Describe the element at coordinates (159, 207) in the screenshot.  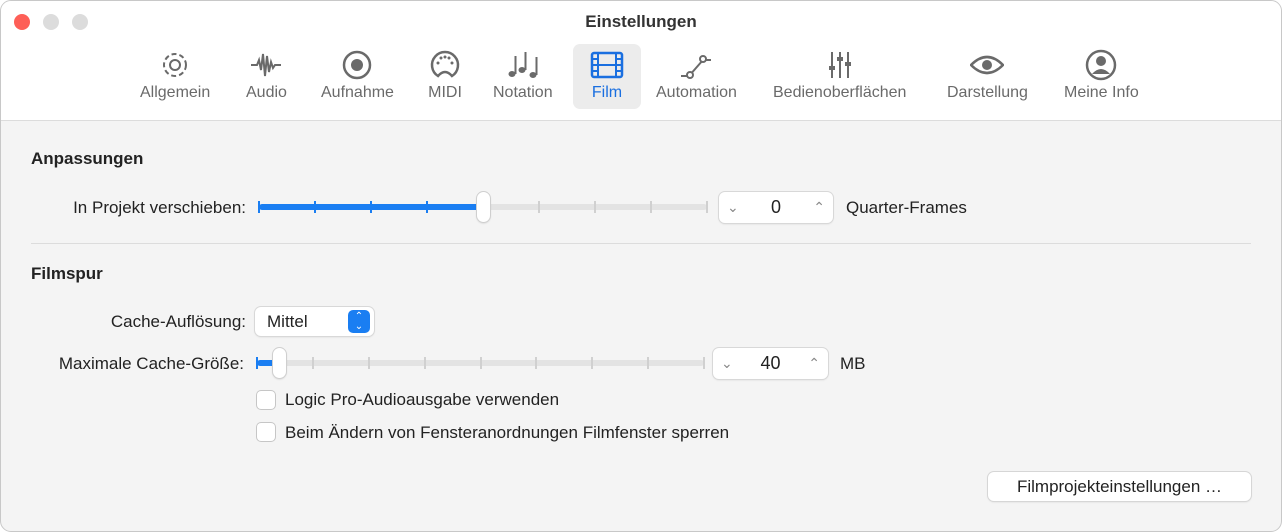
I see `offset-label: In Projekt verschieben:` at that location.